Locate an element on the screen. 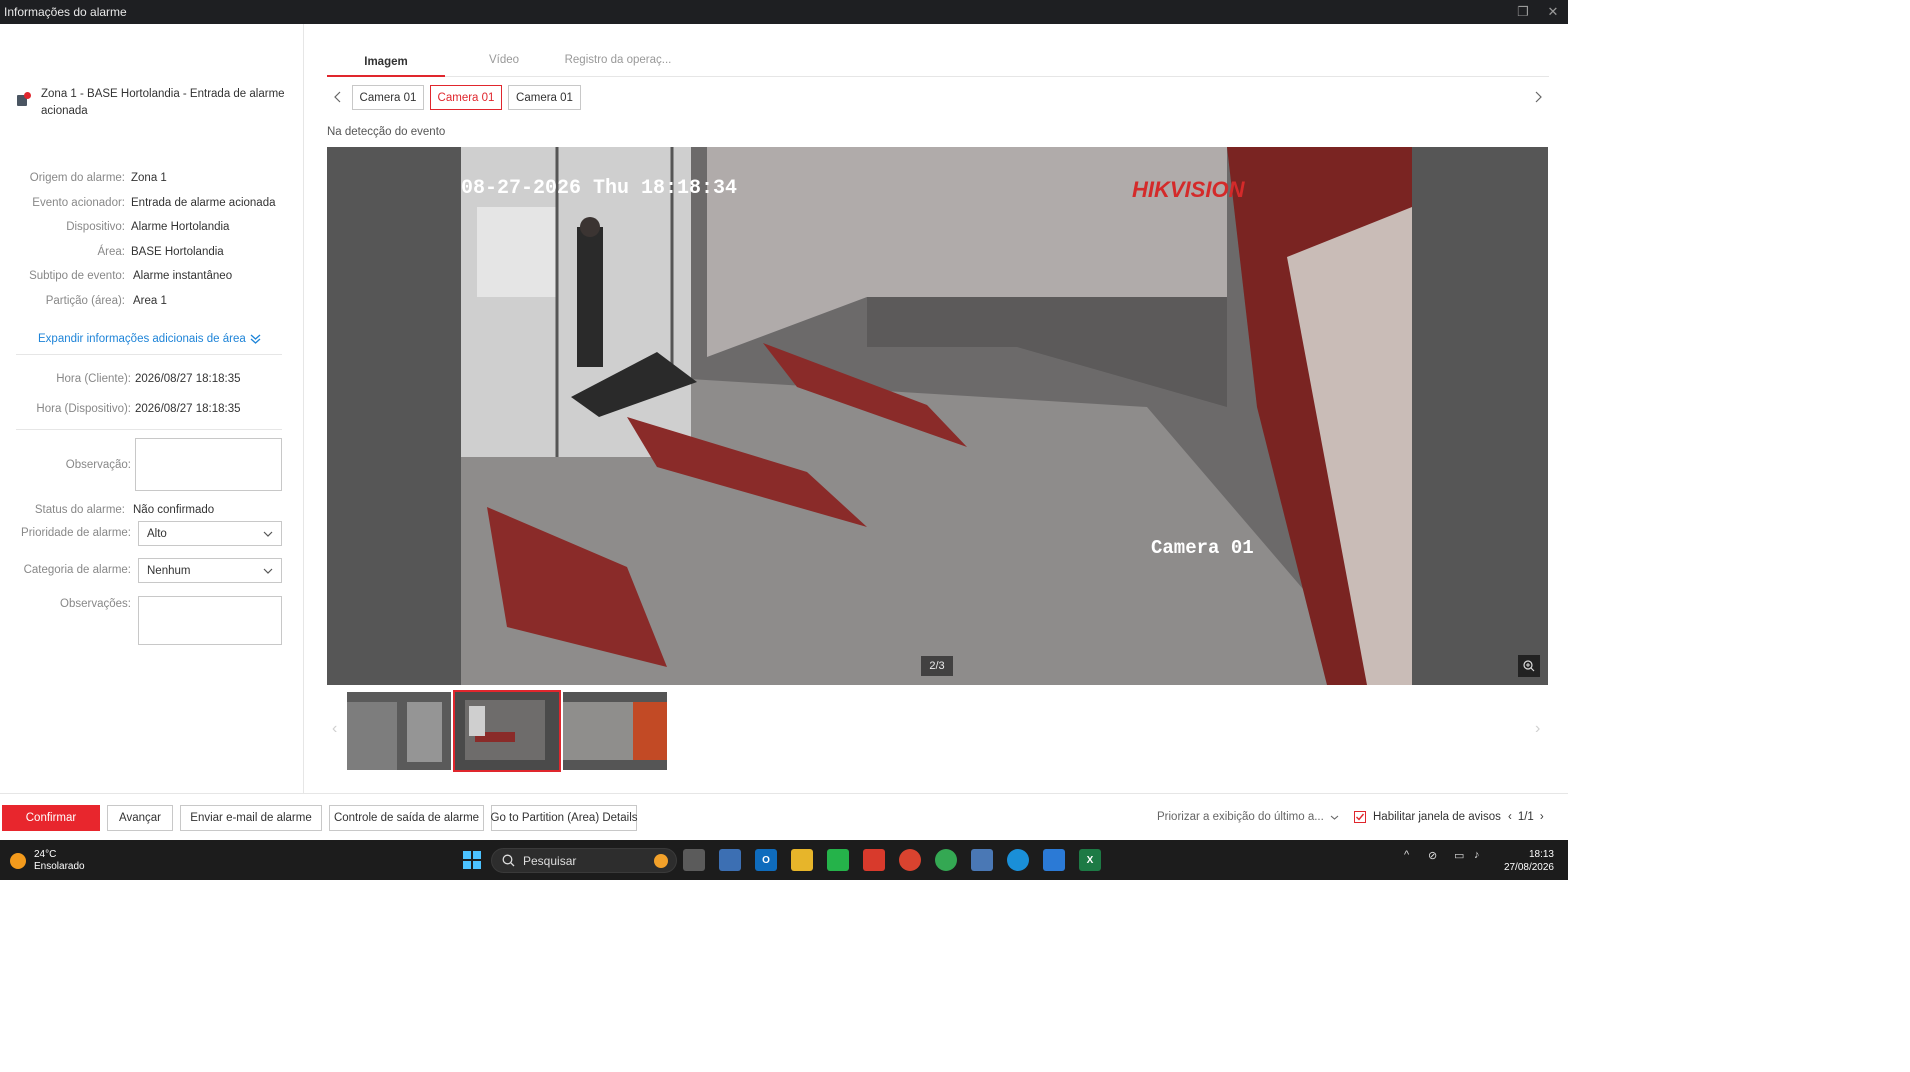 The height and width of the screenshot is (1072, 1910). clock-time: 18:13 is located at coordinates (1541, 854).